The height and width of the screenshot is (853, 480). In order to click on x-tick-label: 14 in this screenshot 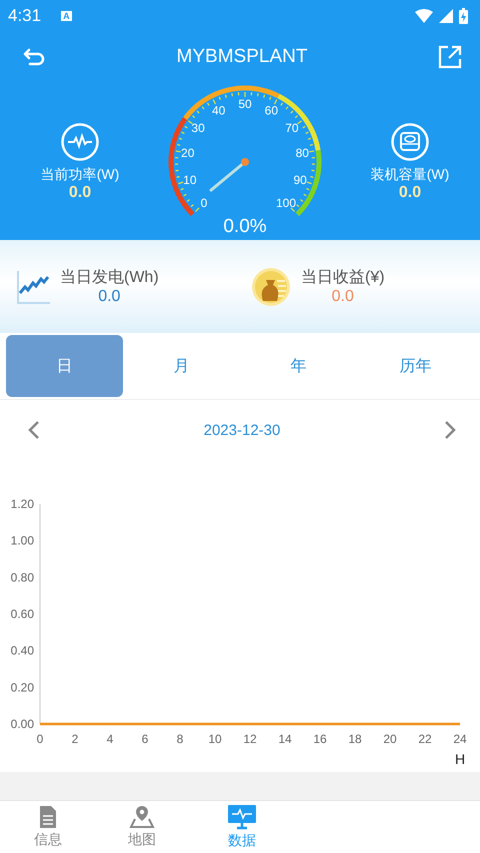, I will do `click(285, 739)`.